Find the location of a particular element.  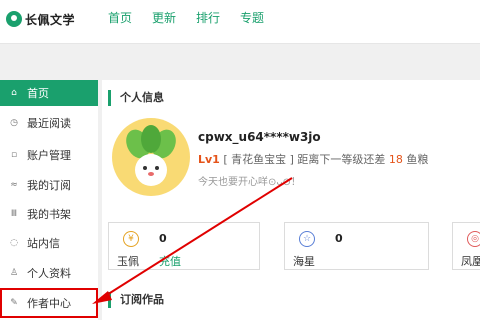

sidebar-item-label: 账户管理 is located at coordinates (49, 155).